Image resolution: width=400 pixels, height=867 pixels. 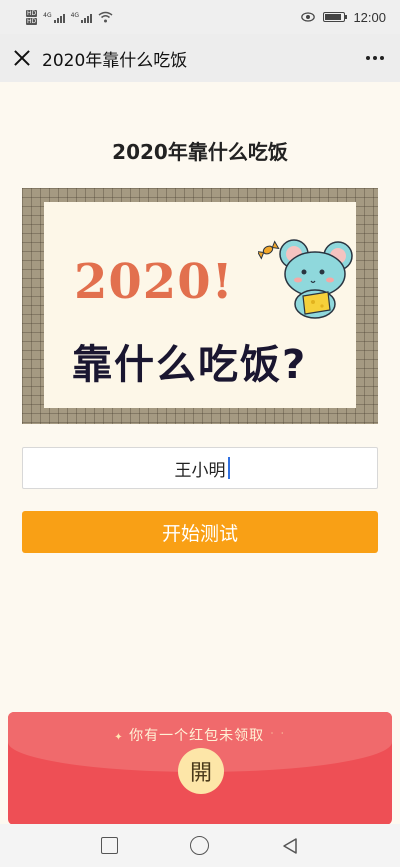 I want to click on more-icon, so click(x=375, y=58).